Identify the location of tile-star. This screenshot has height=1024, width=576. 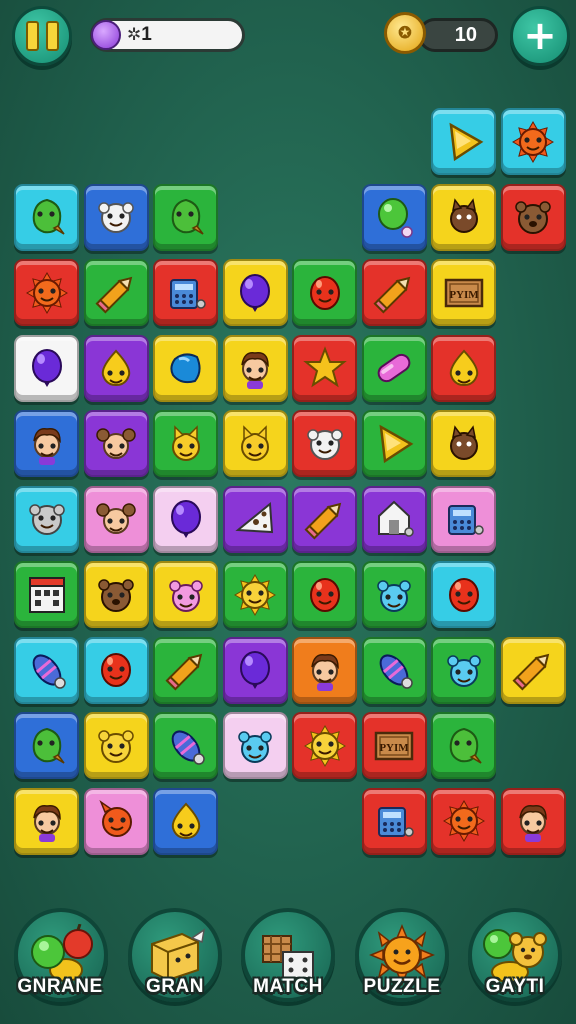
(324, 368).